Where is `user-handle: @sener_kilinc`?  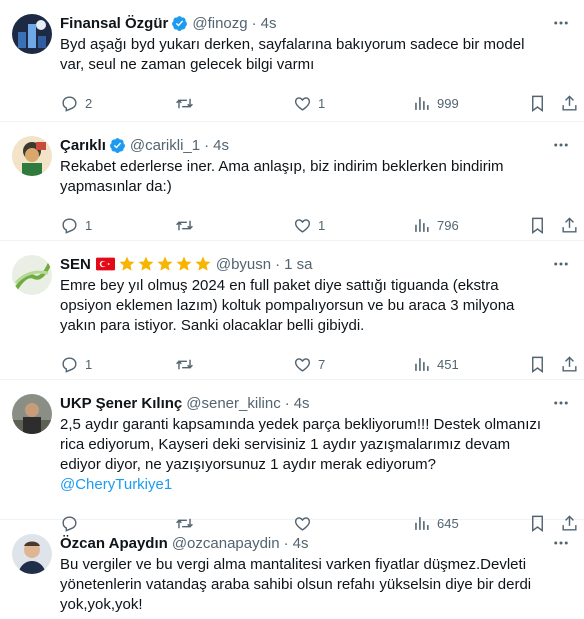
user-handle: @sener_kilinc is located at coordinates (233, 403).